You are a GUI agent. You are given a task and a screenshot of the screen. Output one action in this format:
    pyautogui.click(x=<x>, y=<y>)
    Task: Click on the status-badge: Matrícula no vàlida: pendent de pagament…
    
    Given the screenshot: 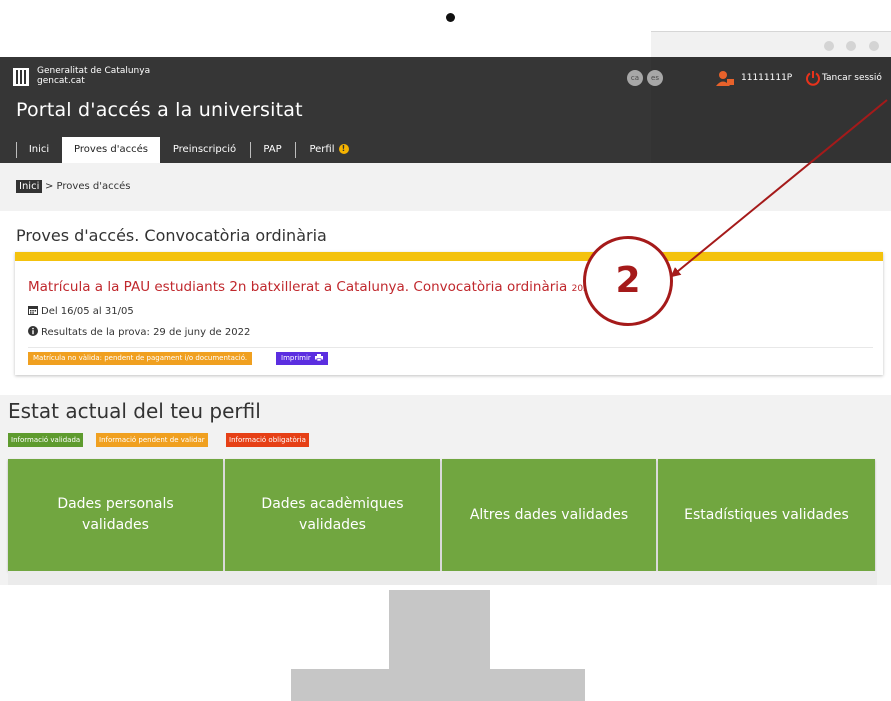 What is the action you would take?
    pyautogui.click(x=140, y=358)
    